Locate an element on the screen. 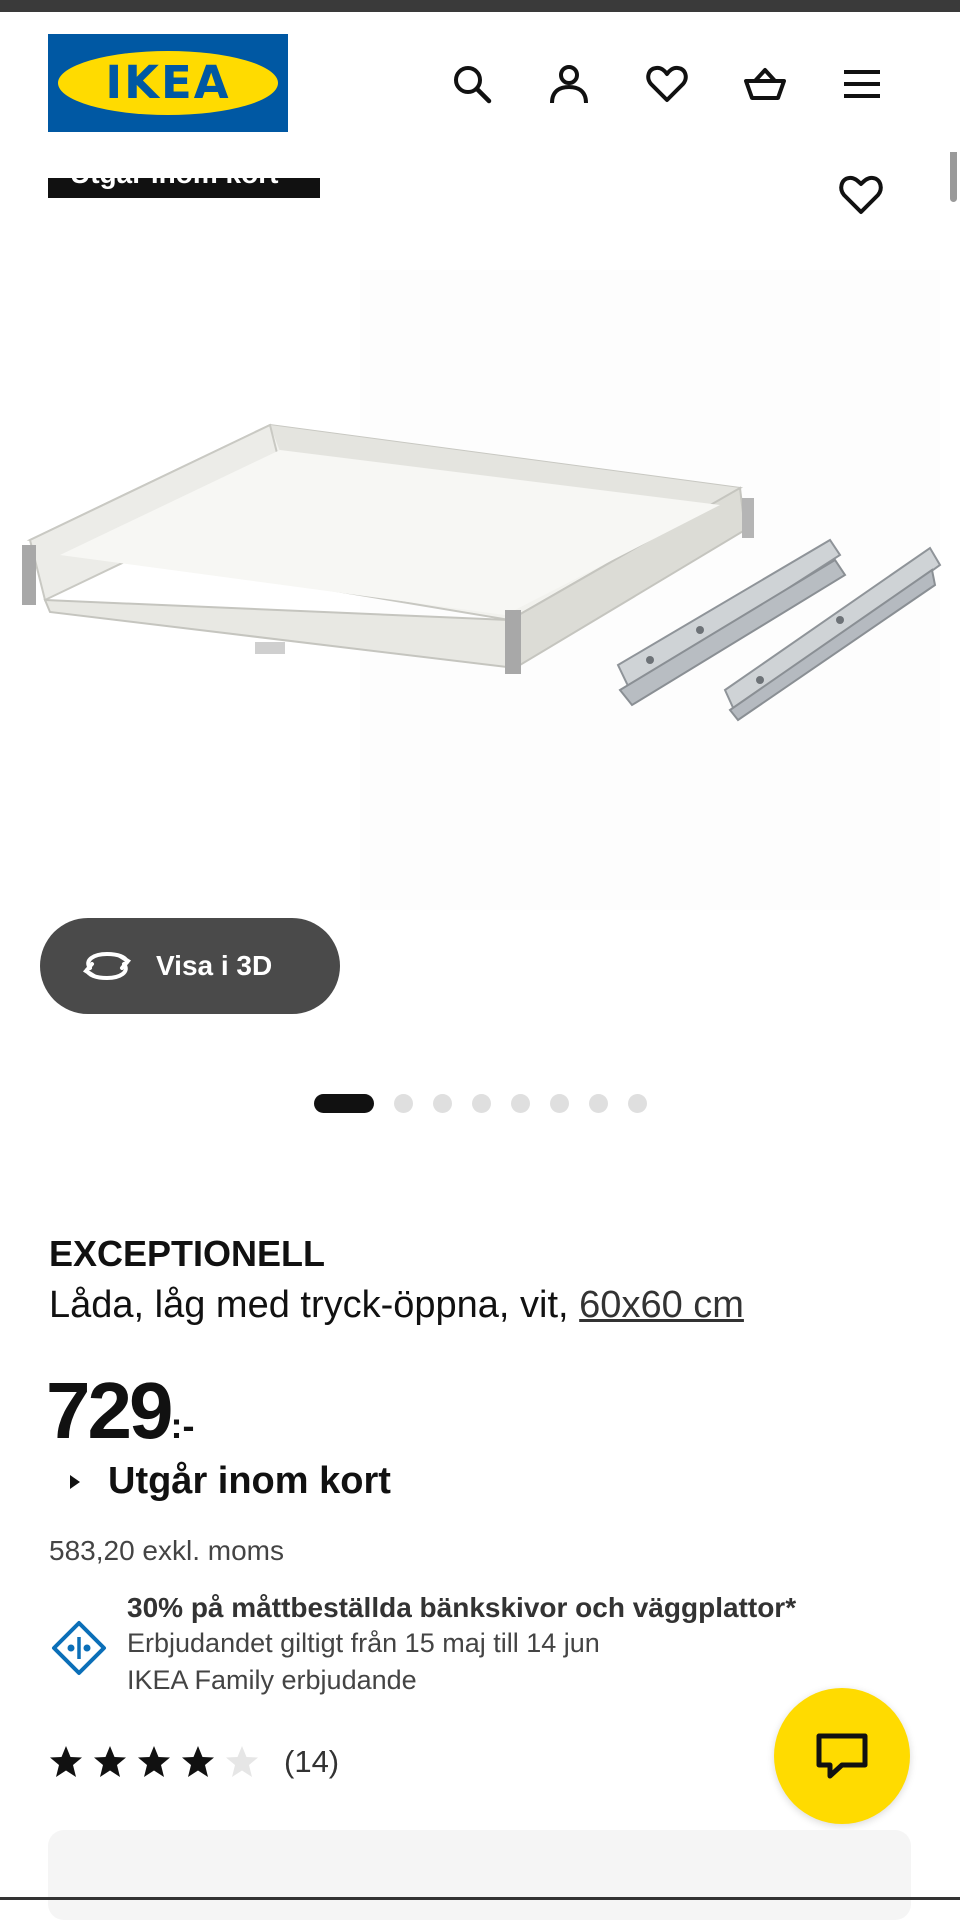 The image size is (960, 1920). rating: (14) is located at coordinates (193, 1762).